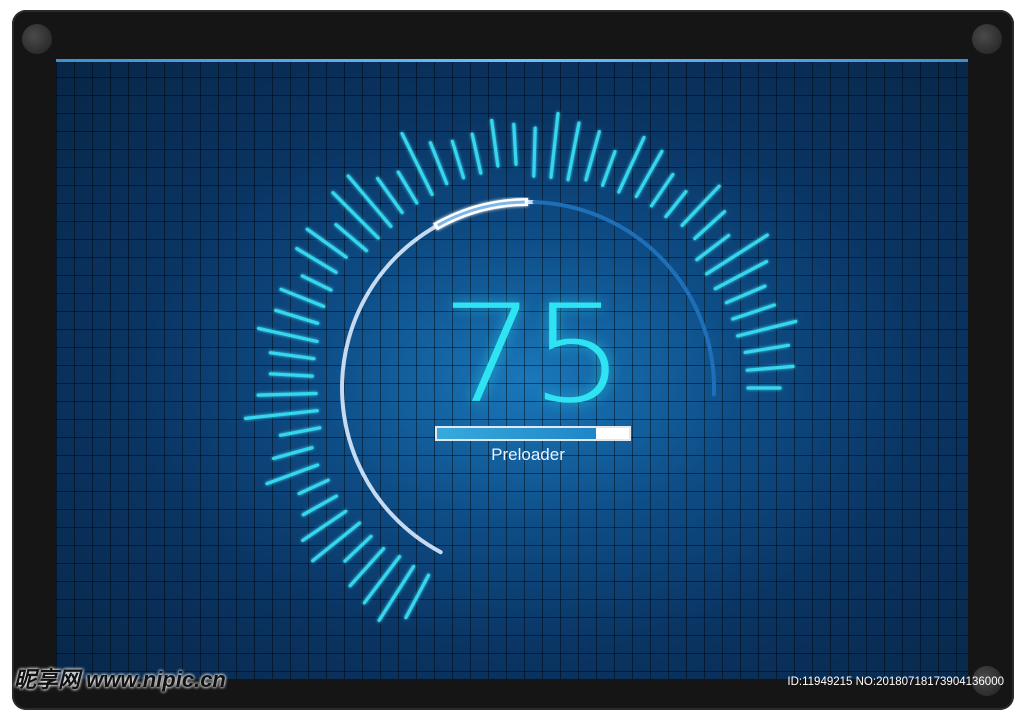 The height and width of the screenshot is (710, 1024). Describe the element at coordinates (517, 433) in the screenshot. I see `progress-fill` at that location.